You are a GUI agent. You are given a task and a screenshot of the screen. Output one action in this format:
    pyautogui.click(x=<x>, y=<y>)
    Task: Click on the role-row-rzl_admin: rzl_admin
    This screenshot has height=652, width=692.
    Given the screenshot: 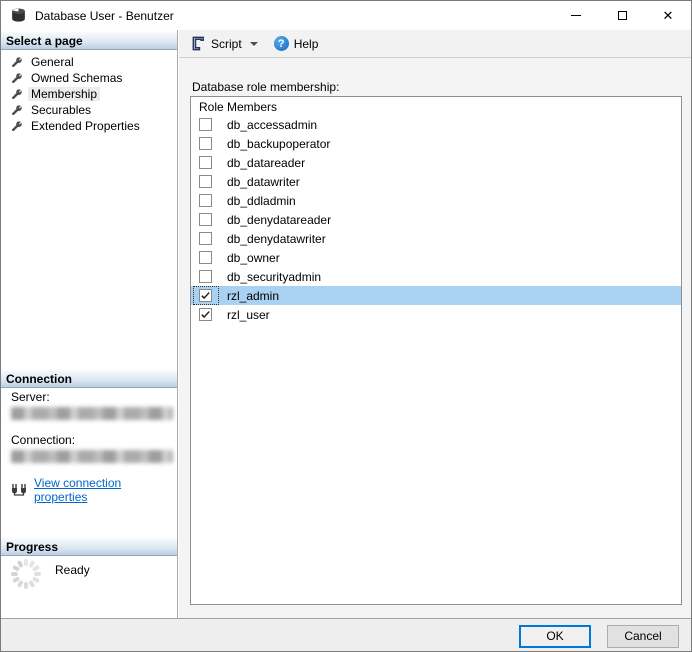 What is the action you would take?
    pyautogui.click(x=436, y=295)
    